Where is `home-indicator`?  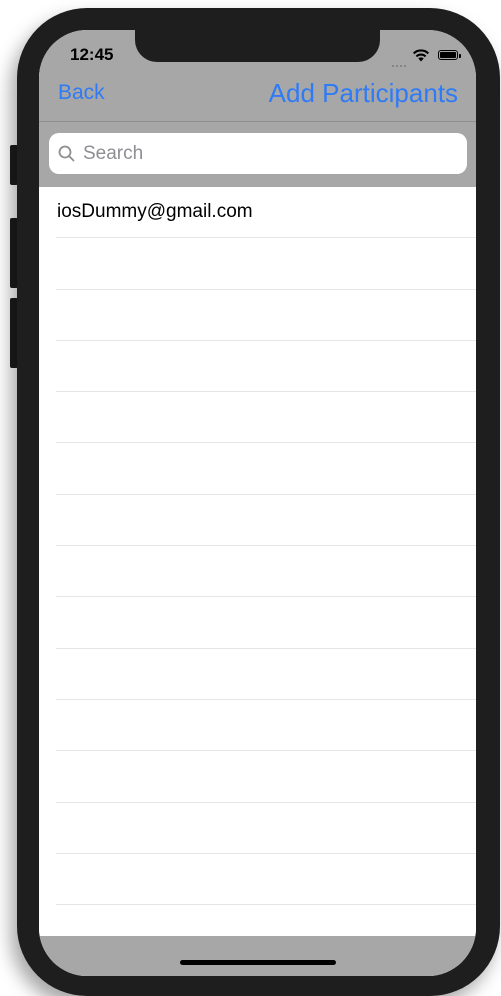 home-indicator is located at coordinates (258, 962).